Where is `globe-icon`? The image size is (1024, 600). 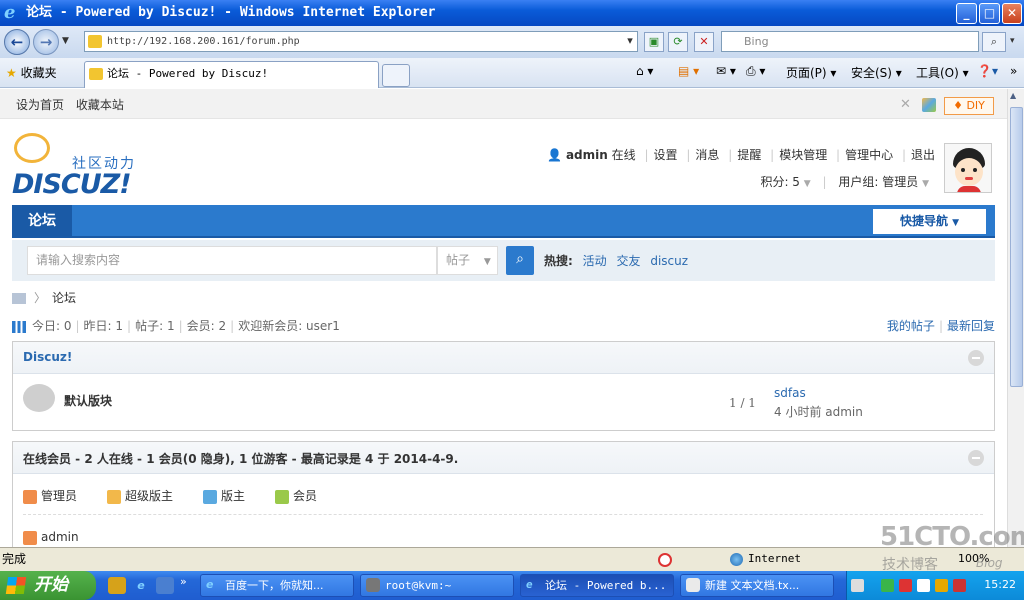 globe-icon is located at coordinates (736, 559).